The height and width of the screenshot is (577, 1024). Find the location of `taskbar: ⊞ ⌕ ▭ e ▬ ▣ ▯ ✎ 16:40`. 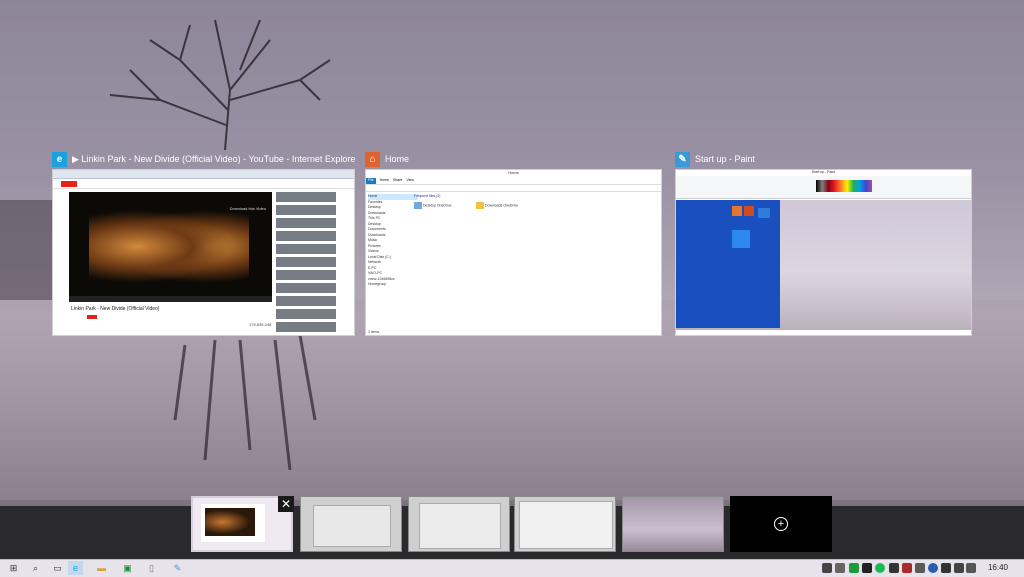

taskbar: ⊞ ⌕ ▭ e ▬ ▣ ▯ ✎ 16:40 is located at coordinates (512, 568).